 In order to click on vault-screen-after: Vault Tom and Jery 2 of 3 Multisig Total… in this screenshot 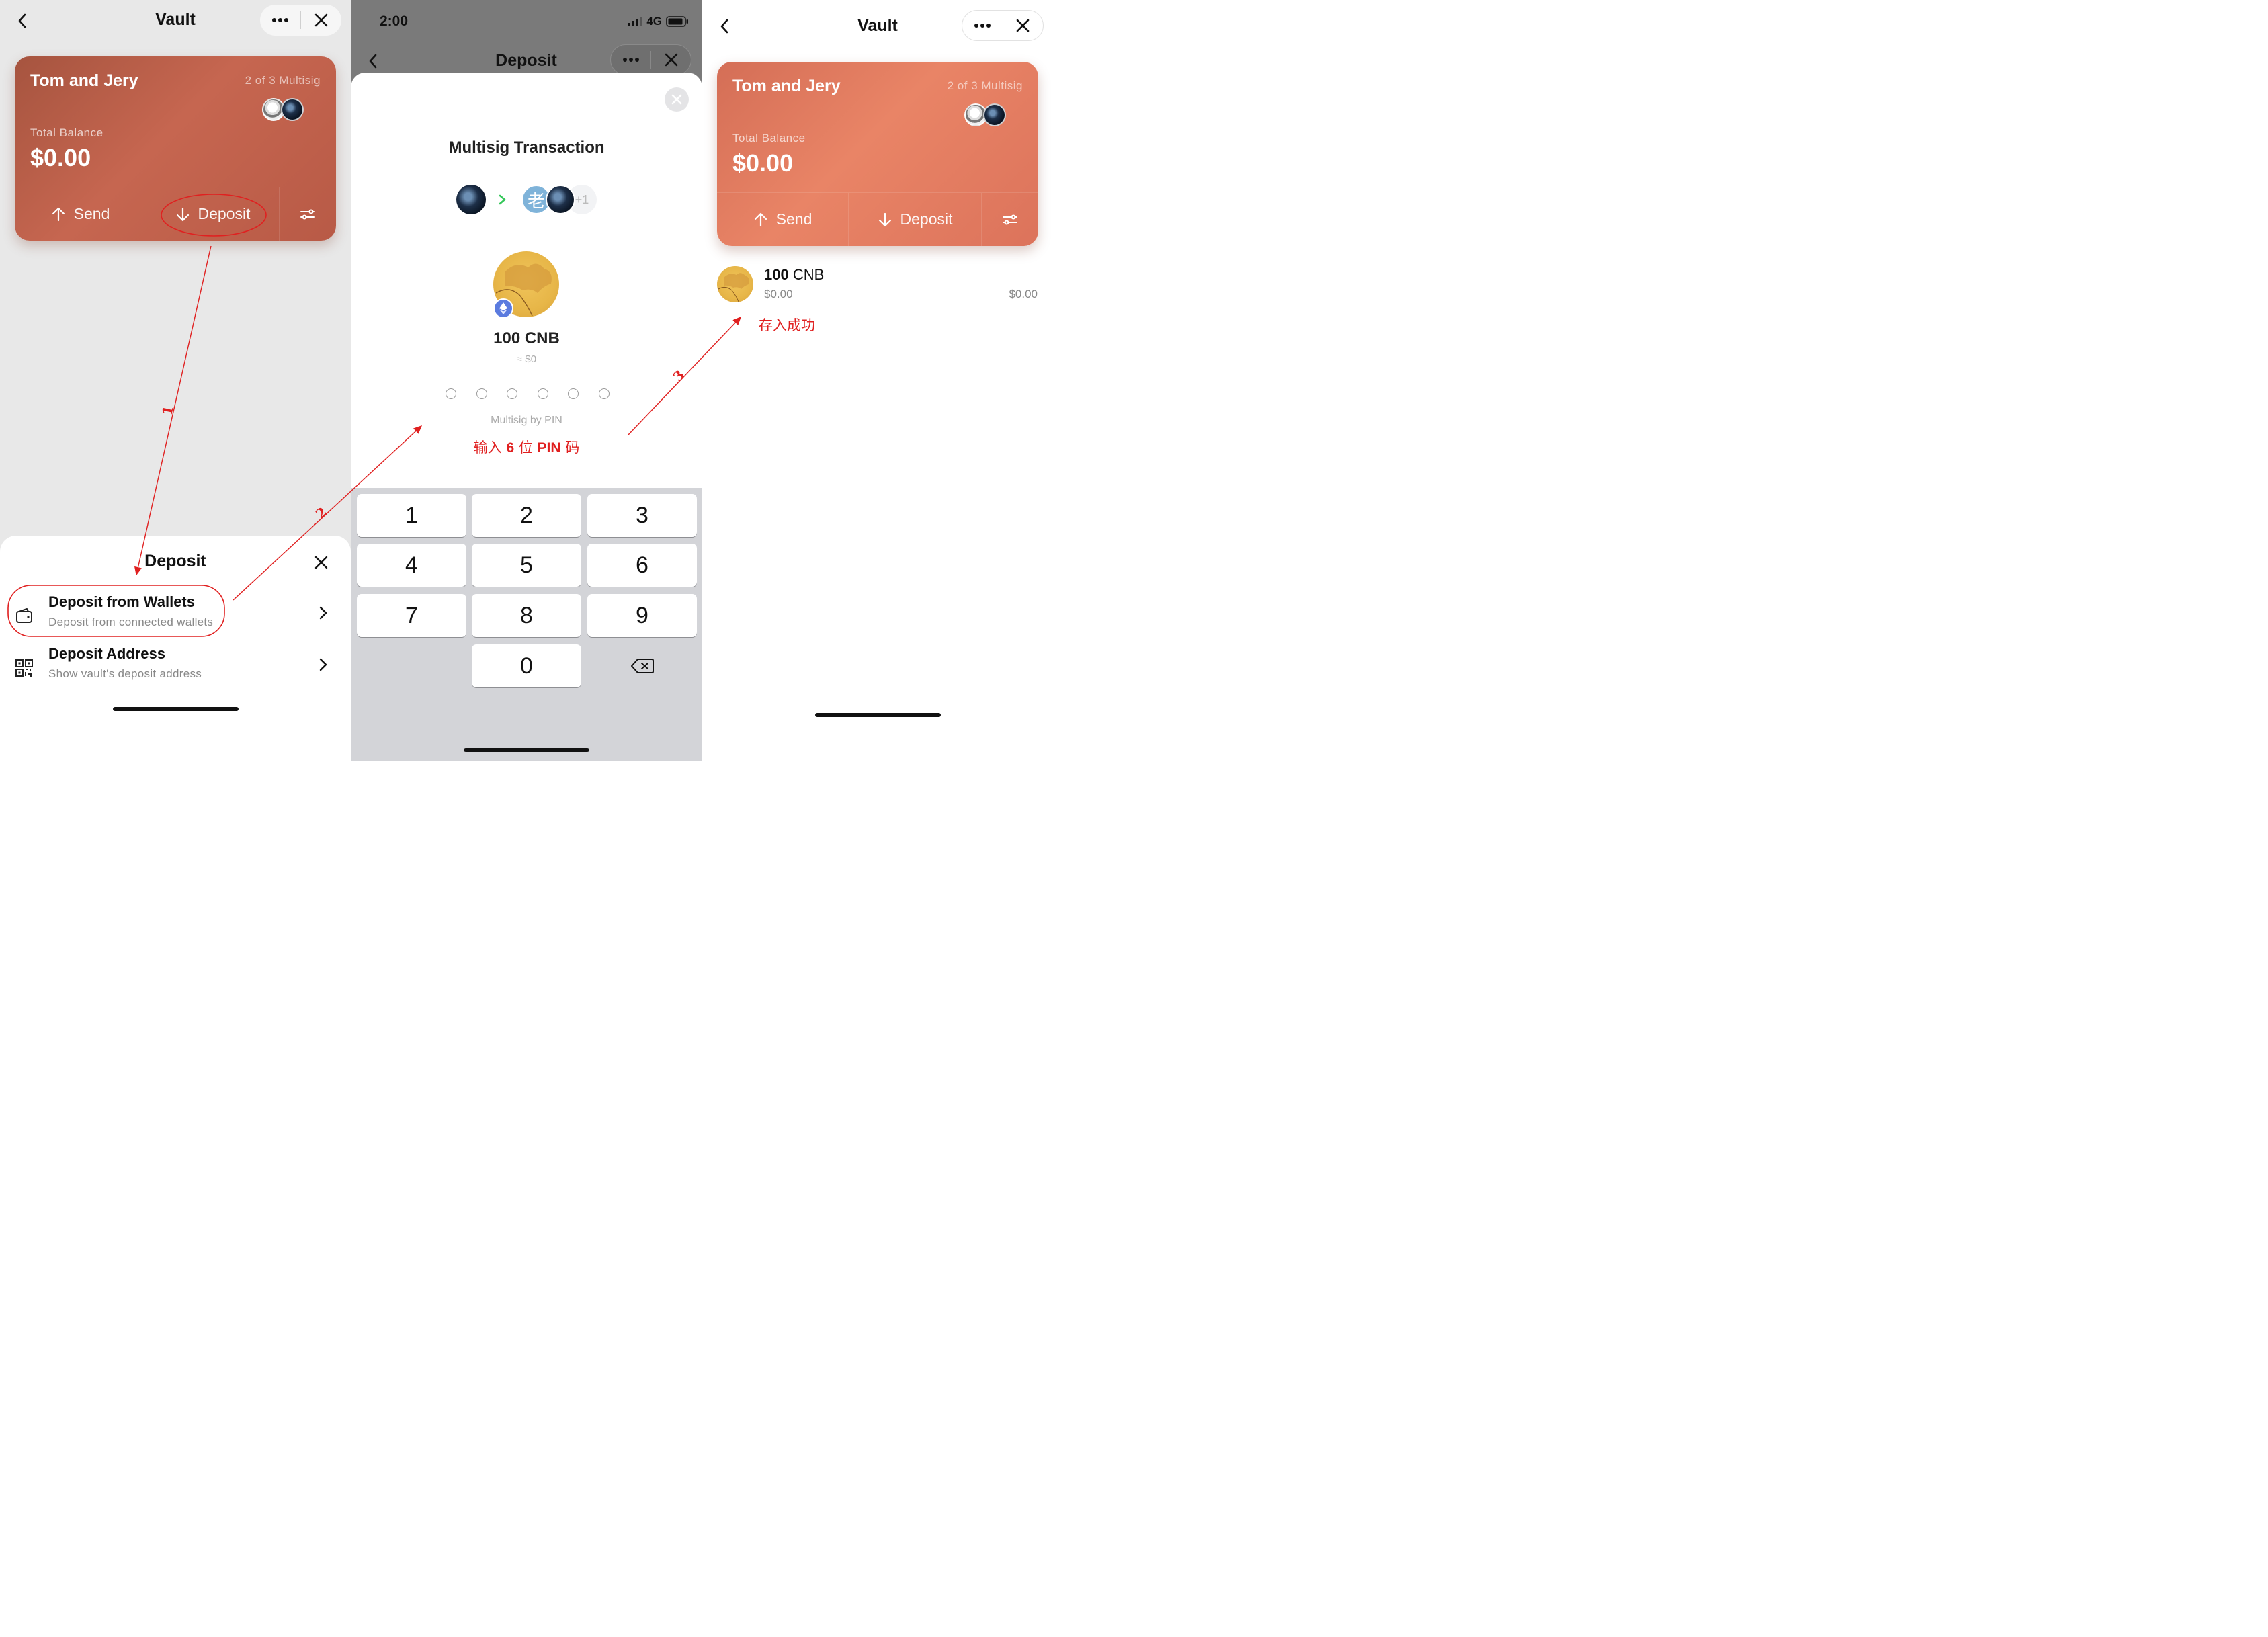, I will do `click(878, 381)`.